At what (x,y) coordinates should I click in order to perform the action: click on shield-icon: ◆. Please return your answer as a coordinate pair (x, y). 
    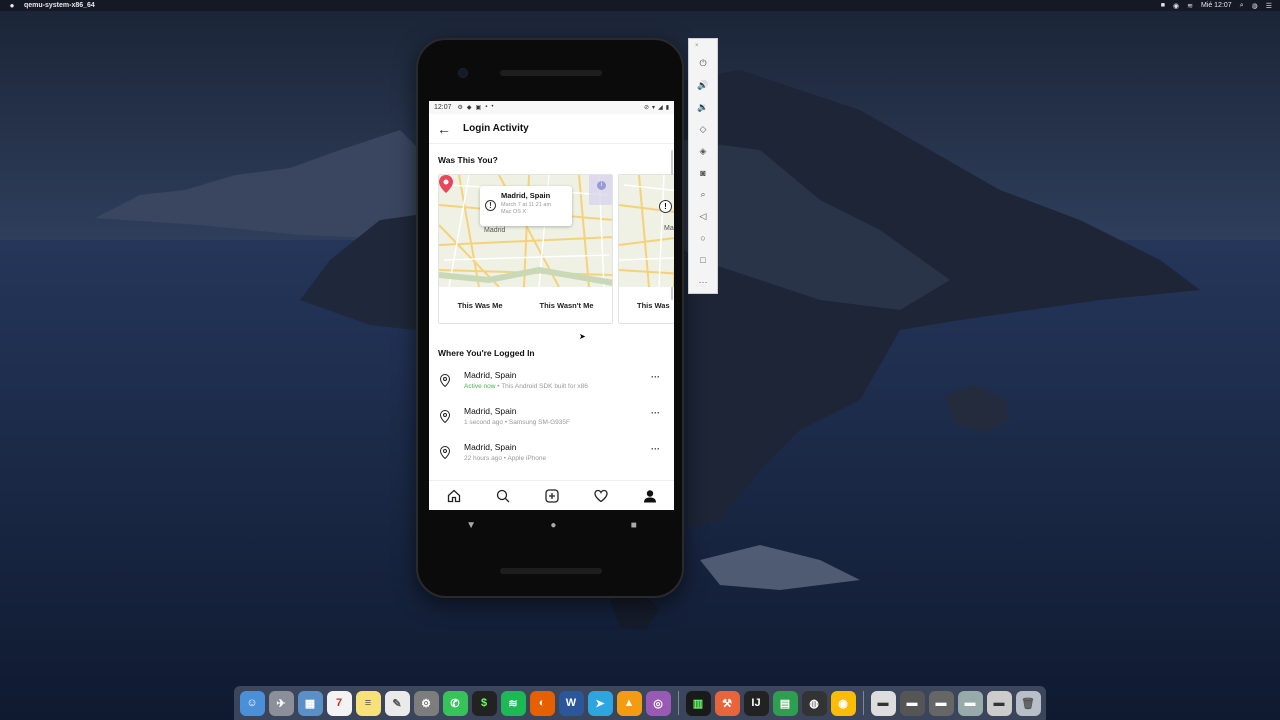
    Looking at the image, I should click on (469, 108).